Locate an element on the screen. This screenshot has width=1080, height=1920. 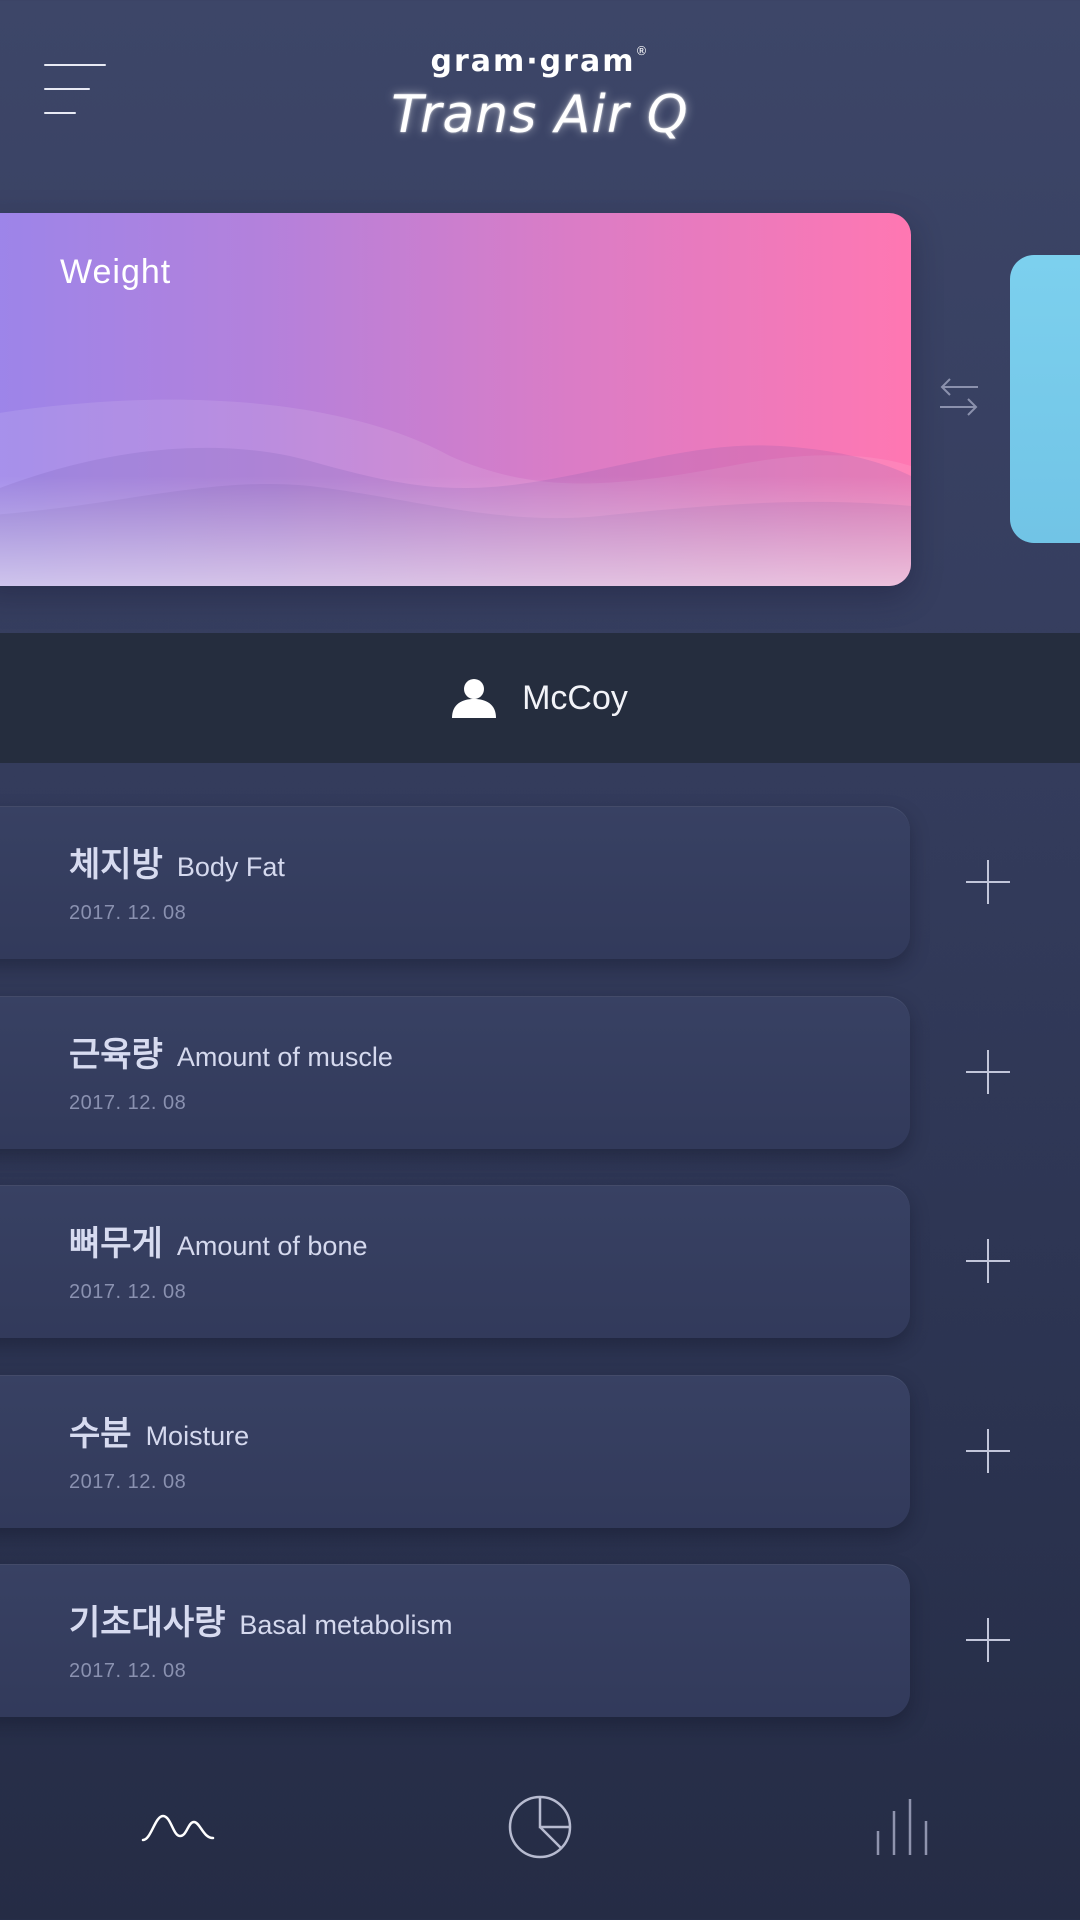
wave-decoration is located at coordinates (455, 492).